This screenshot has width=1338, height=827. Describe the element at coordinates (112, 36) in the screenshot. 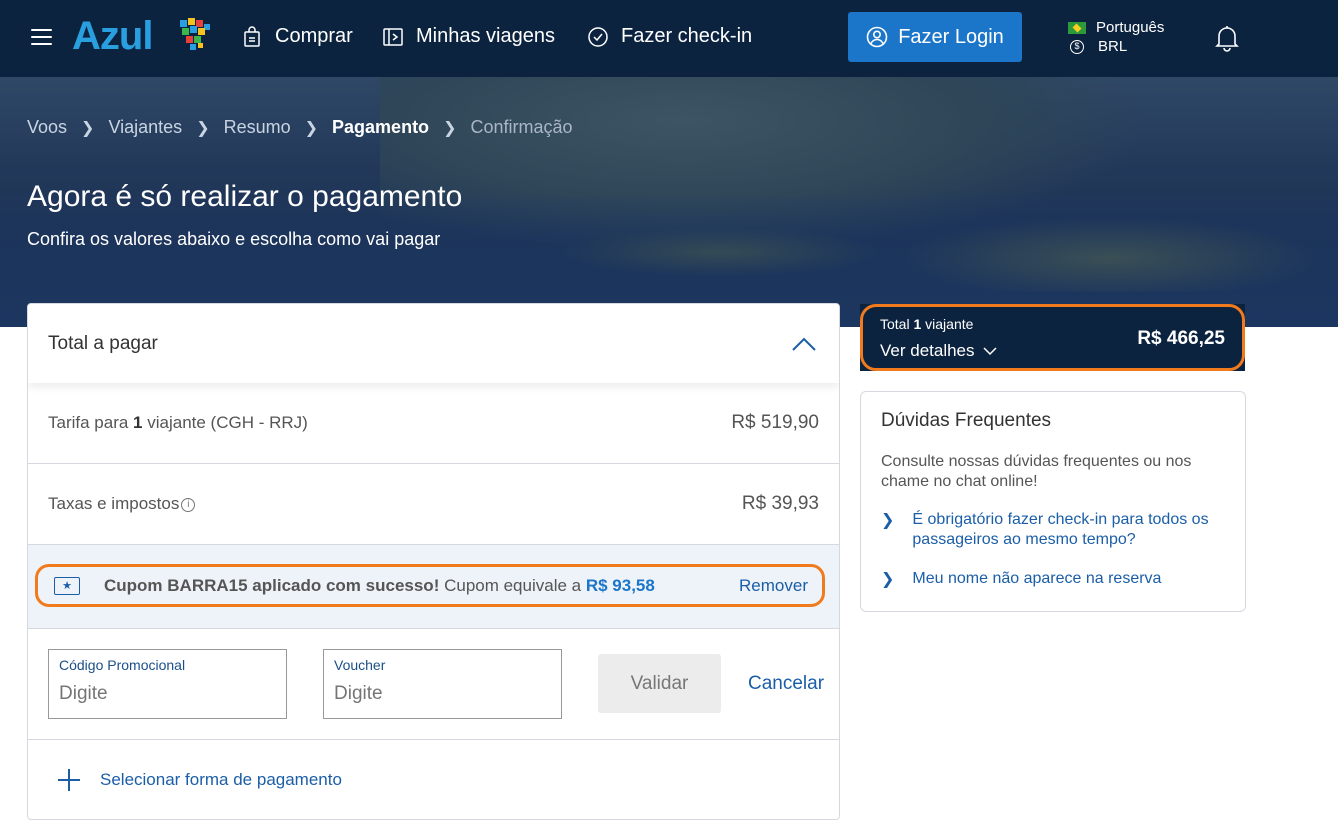

I see `azul-logo: Azul` at that location.